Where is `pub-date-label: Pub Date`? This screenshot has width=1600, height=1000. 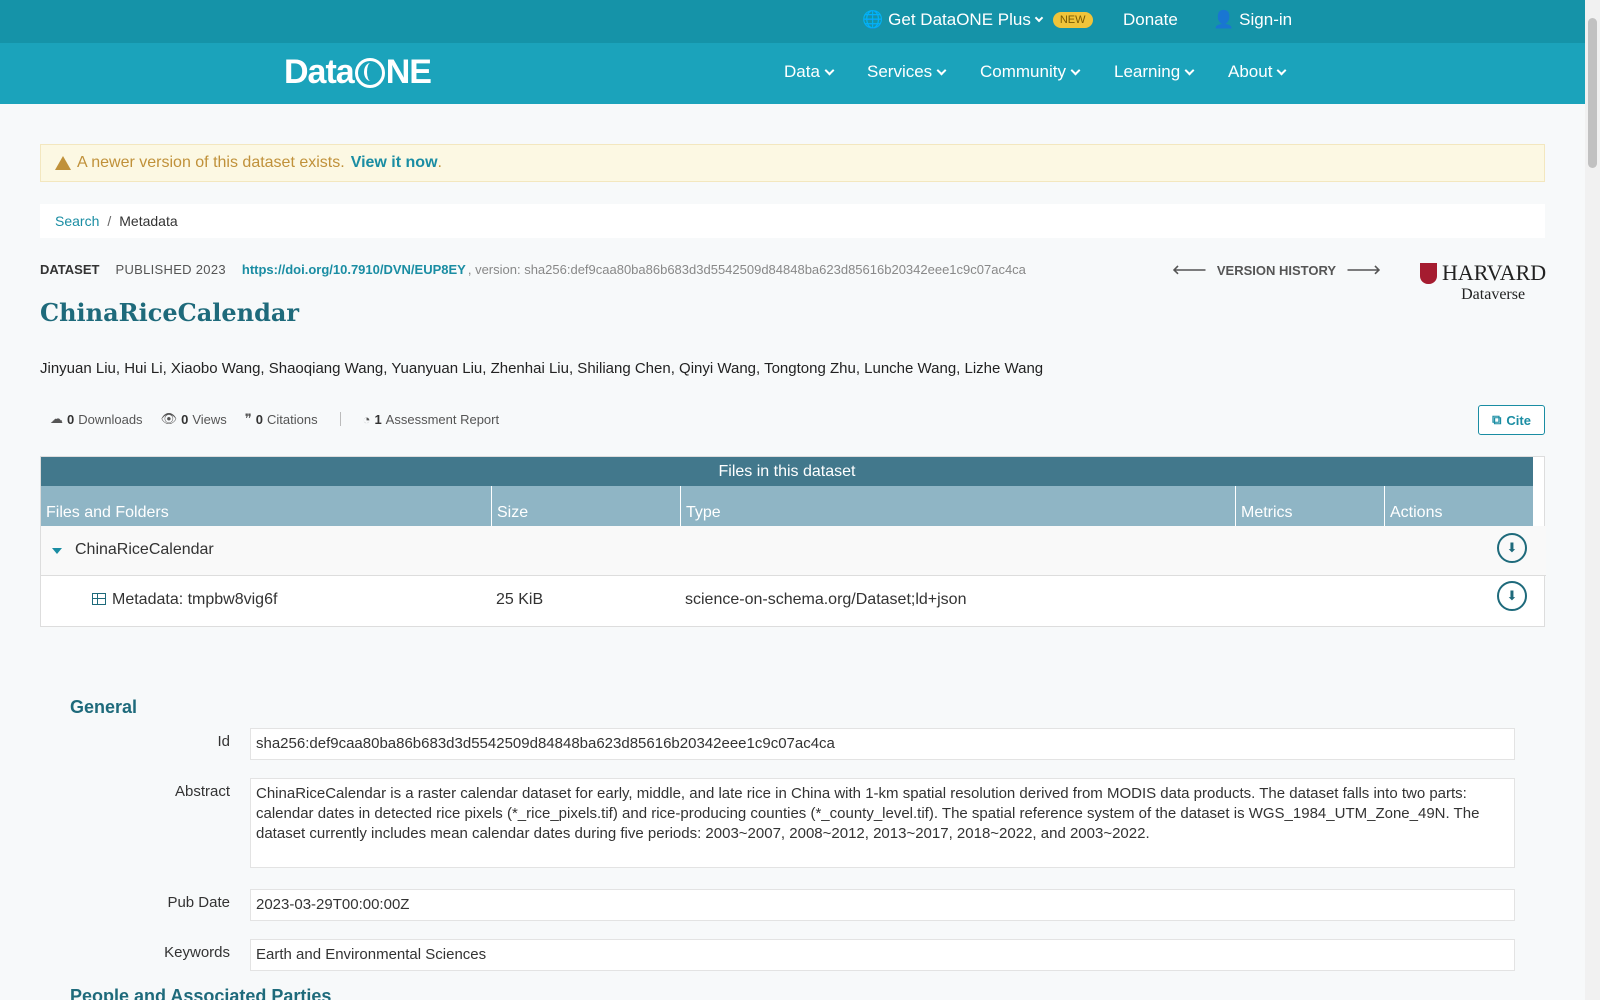 pub-date-label: Pub Date is located at coordinates (198, 902).